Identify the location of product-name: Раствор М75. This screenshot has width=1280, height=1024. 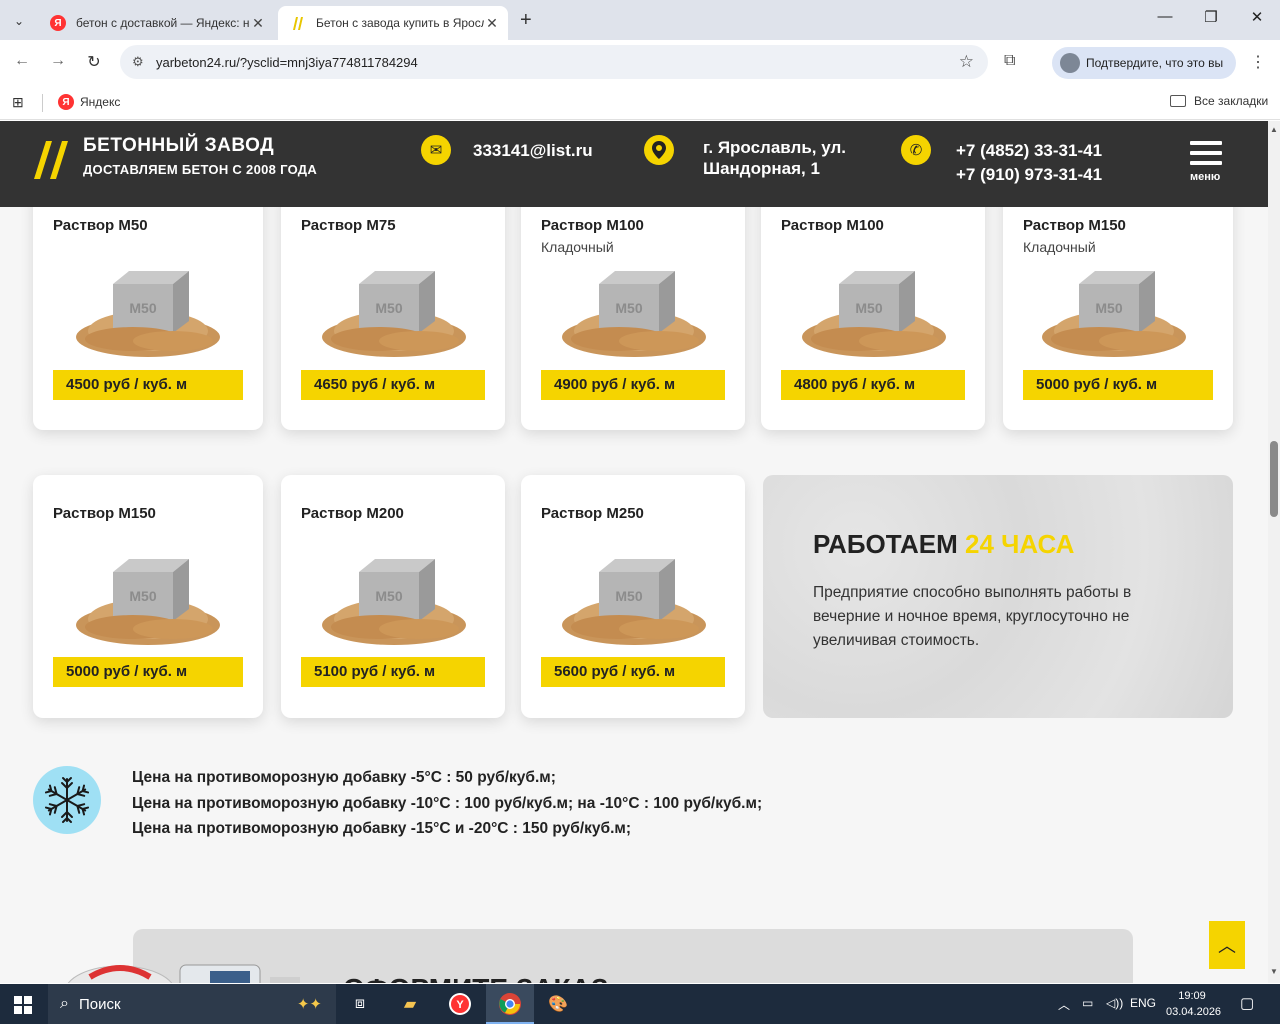
(348, 225).